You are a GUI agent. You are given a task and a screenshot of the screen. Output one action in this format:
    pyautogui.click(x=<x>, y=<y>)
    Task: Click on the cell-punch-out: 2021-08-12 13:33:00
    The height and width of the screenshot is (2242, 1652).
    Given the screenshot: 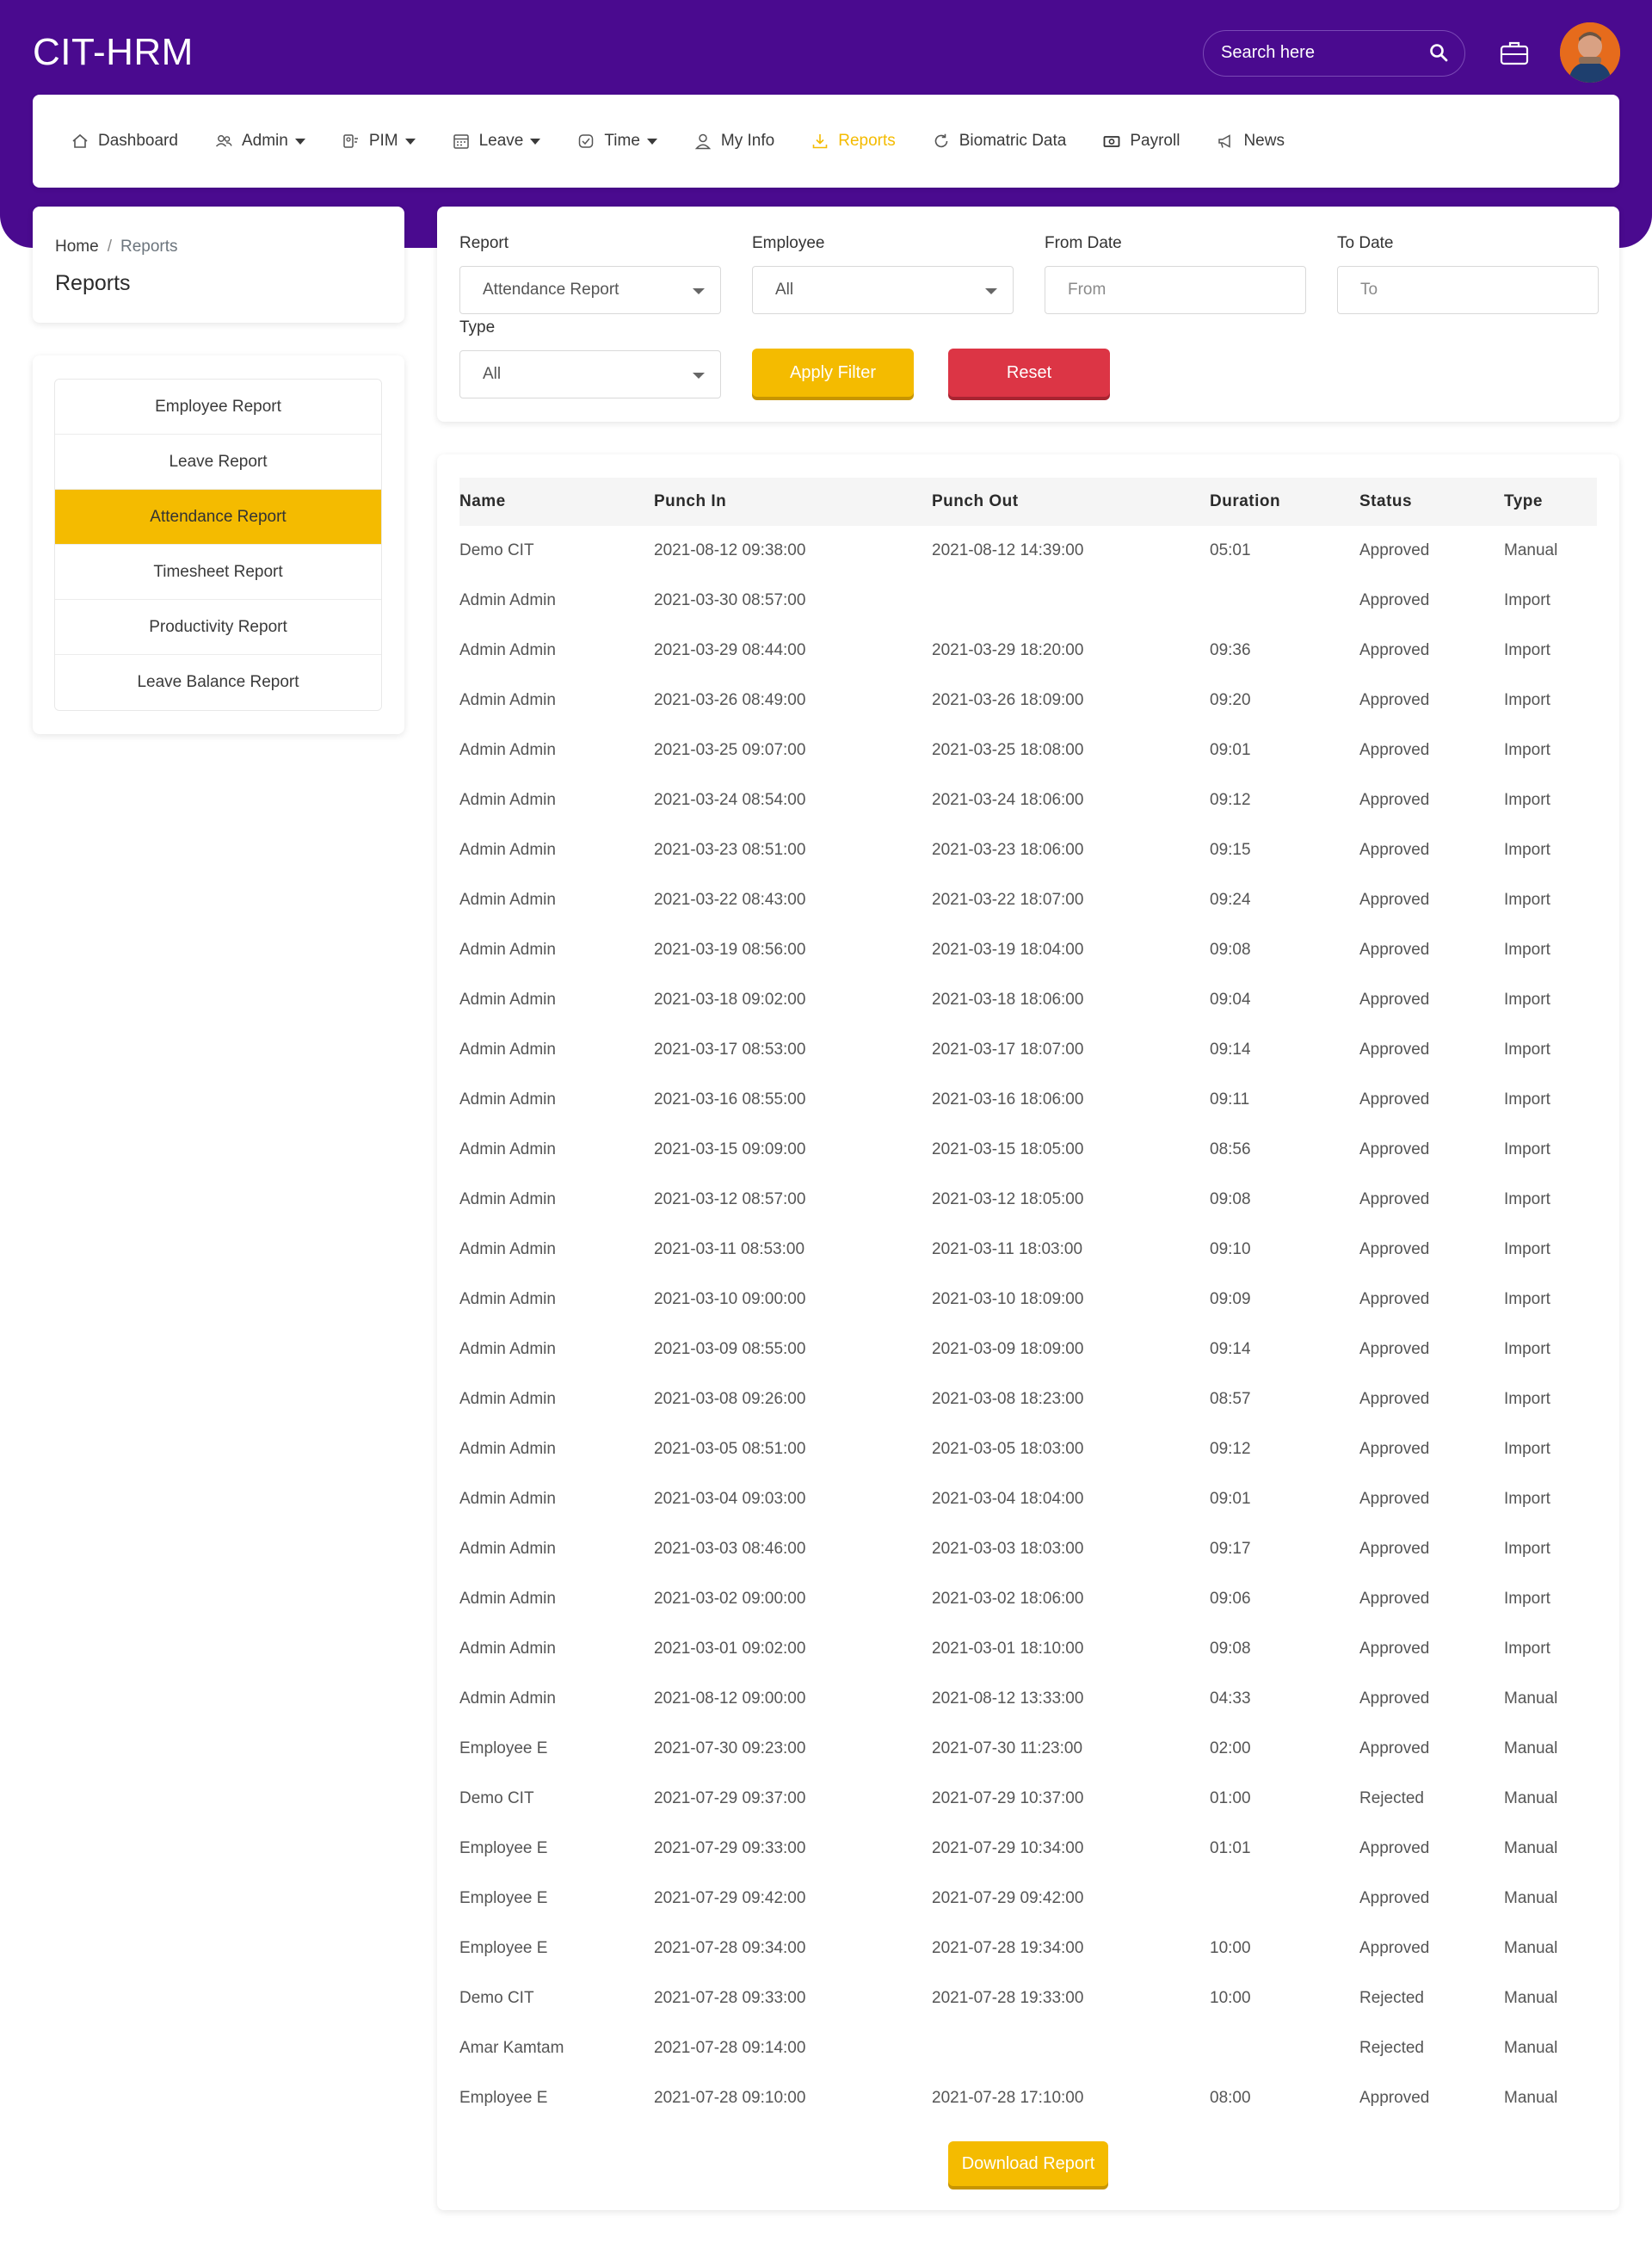 What is the action you would take?
    pyautogui.click(x=1008, y=1698)
    